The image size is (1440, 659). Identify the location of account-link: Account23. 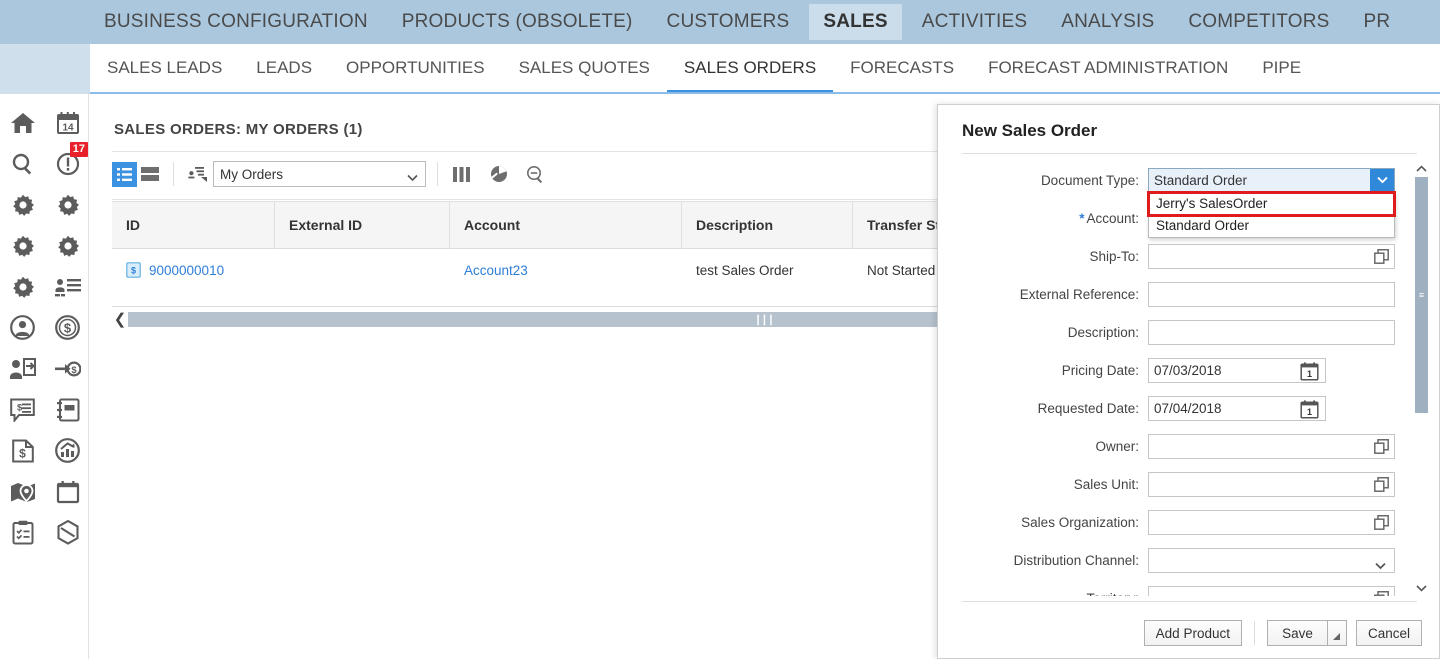
(496, 270).